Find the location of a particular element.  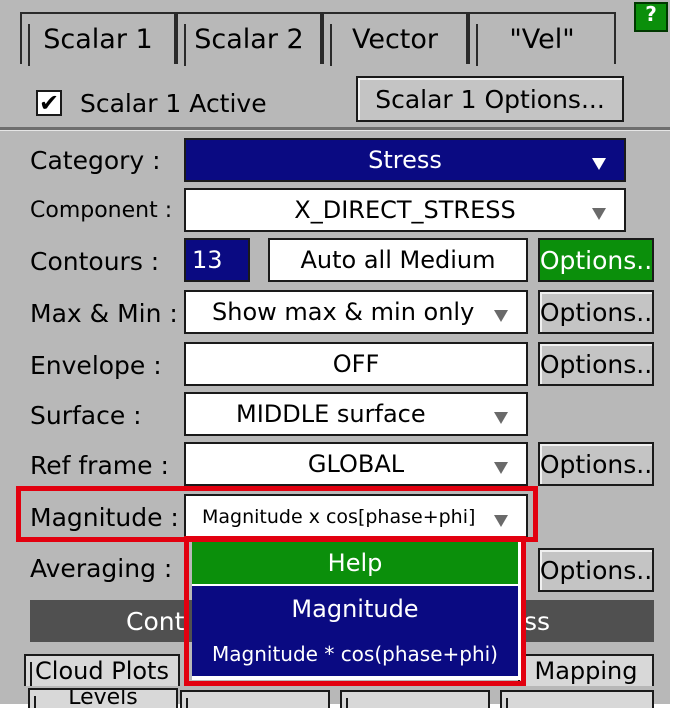

tab-cloud-plots-label: Cloud Plots is located at coordinates (102, 671).